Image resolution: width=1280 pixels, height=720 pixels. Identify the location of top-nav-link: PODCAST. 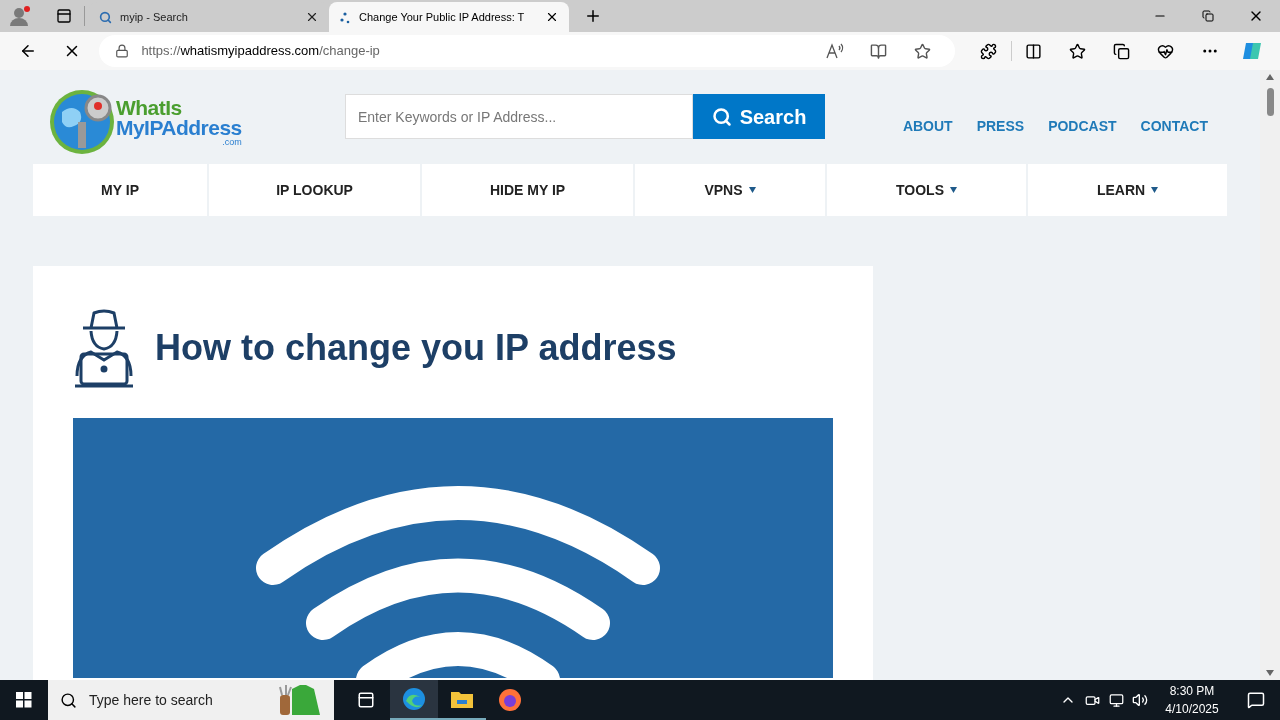
(1082, 126).